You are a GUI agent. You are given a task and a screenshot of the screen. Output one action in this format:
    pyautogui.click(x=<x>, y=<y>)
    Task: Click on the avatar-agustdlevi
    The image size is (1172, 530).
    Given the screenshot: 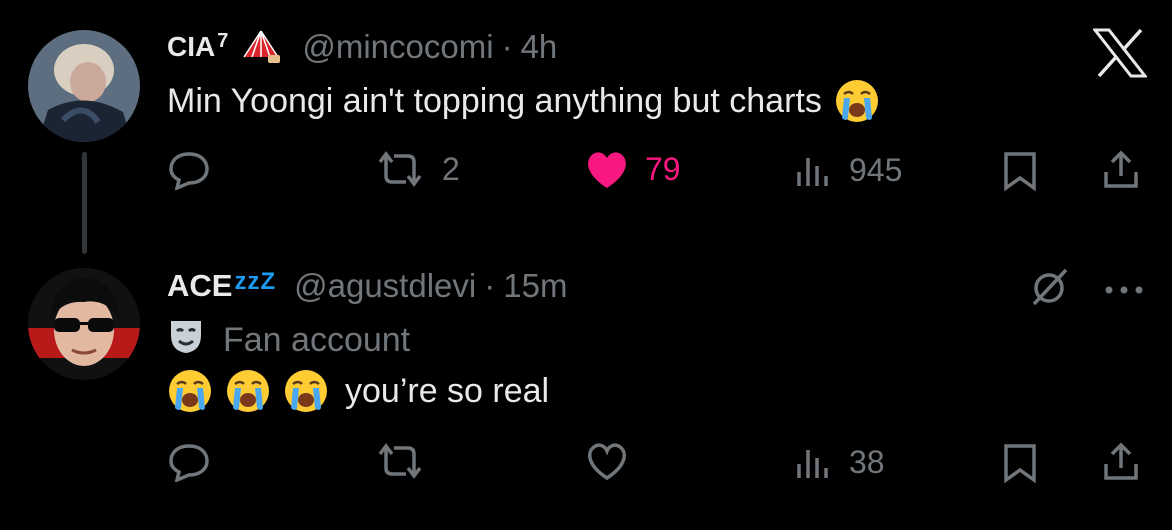 What is the action you would take?
    pyautogui.click(x=84, y=324)
    